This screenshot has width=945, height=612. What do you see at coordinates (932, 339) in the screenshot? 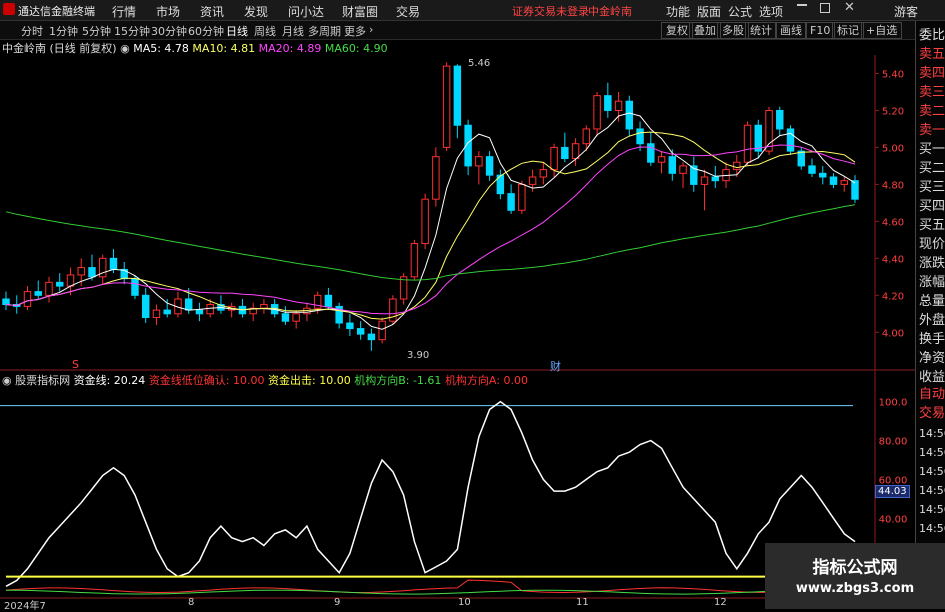
I see `quote-field-label: 换手` at bounding box center [932, 339].